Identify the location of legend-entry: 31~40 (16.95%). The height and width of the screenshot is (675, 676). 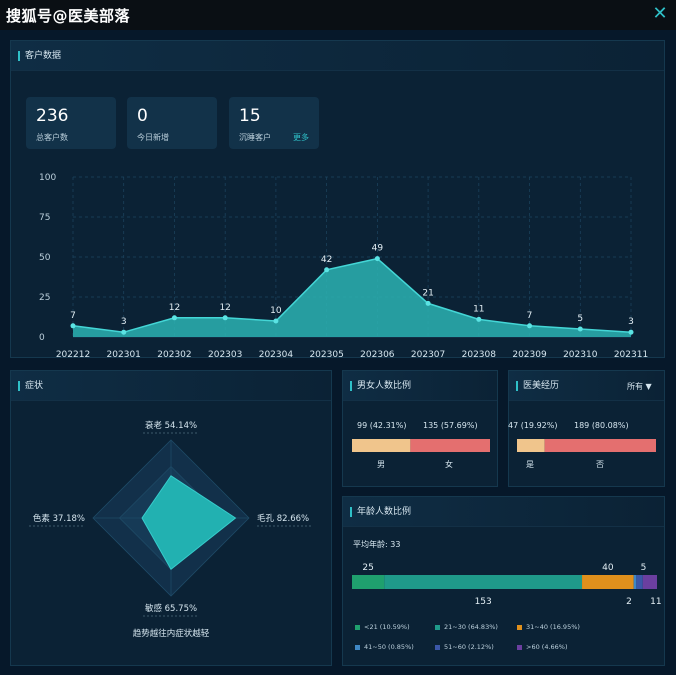
(548, 627).